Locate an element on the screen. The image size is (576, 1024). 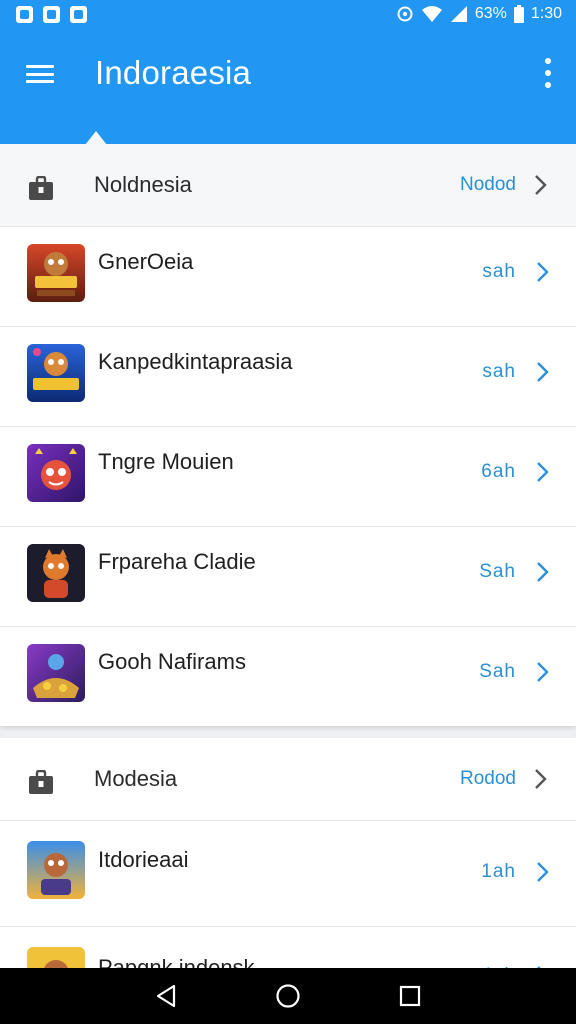
battery-icon is located at coordinates (518, 14).